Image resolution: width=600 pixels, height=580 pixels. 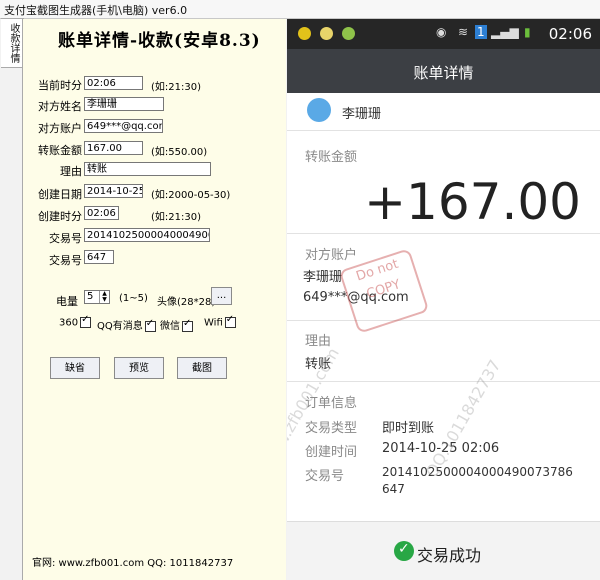 I want to click on window-titlebar: 支付宝截图生成器(手机\电脑) ver6.0, so click(x=300, y=9).